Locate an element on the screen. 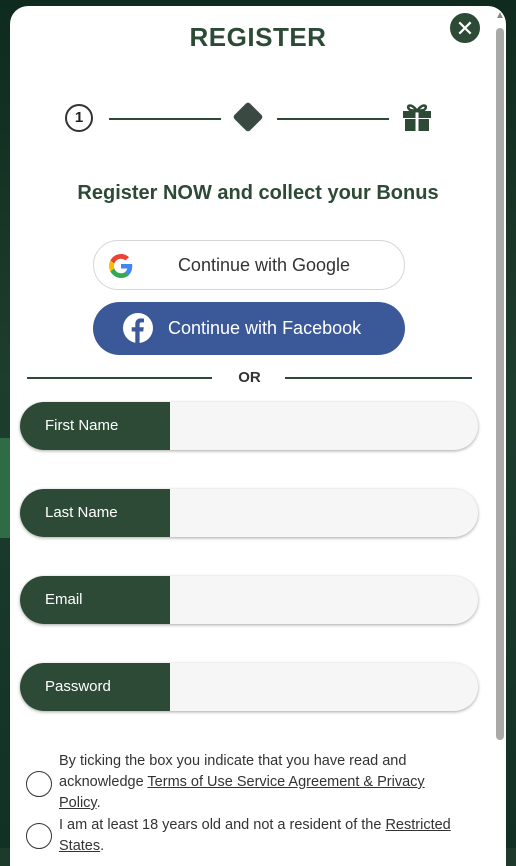 The width and height of the screenshot is (516, 866). gift-icon is located at coordinates (417, 117).